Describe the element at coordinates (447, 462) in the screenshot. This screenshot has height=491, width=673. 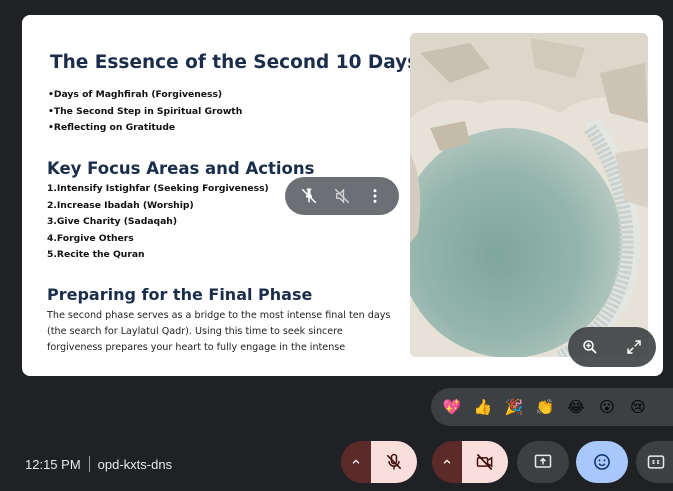
I see `camera-options-chevron` at that location.